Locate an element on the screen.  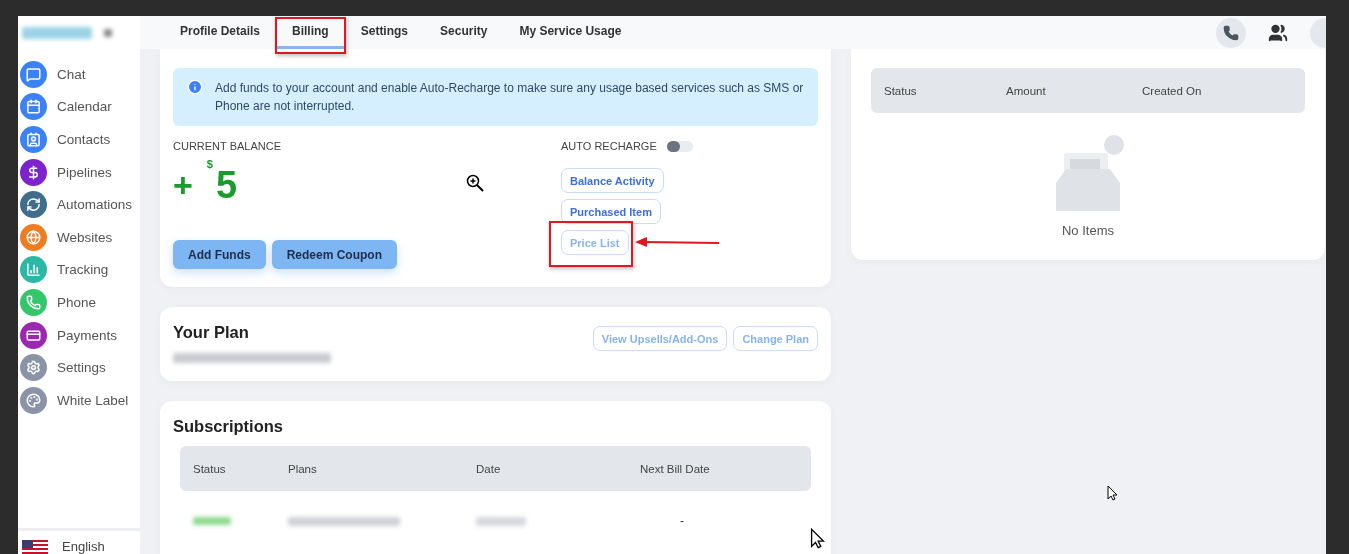
sidebar-item: Payments is located at coordinates (79, 335).